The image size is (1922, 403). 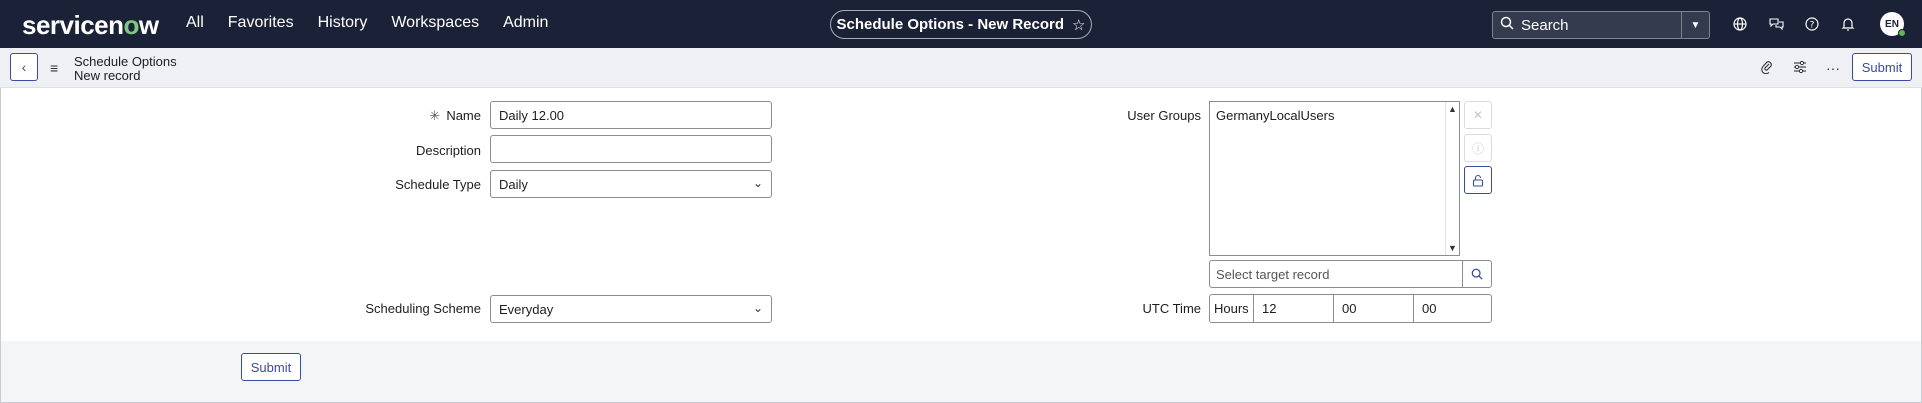 I want to click on unlock-button, so click(x=1478, y=180).